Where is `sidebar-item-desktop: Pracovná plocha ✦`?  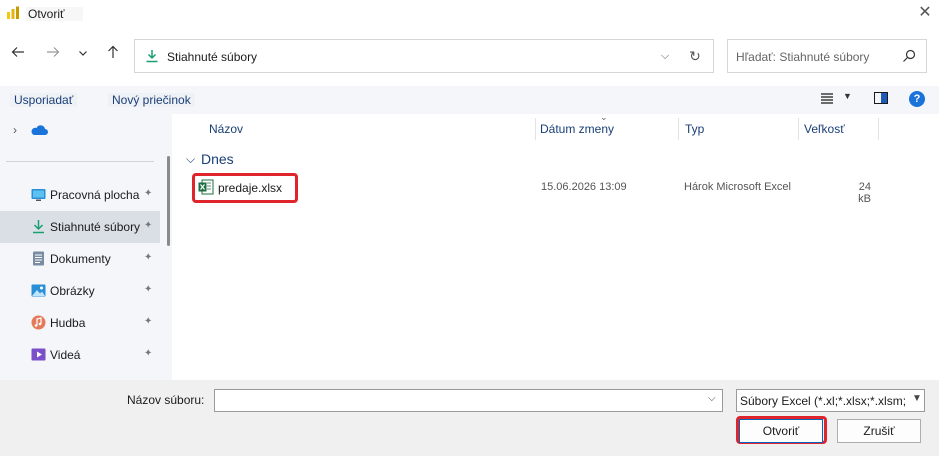 sidebar-item-desktop: Pracovná plocha ✦ is located at coordinates (80, 195).